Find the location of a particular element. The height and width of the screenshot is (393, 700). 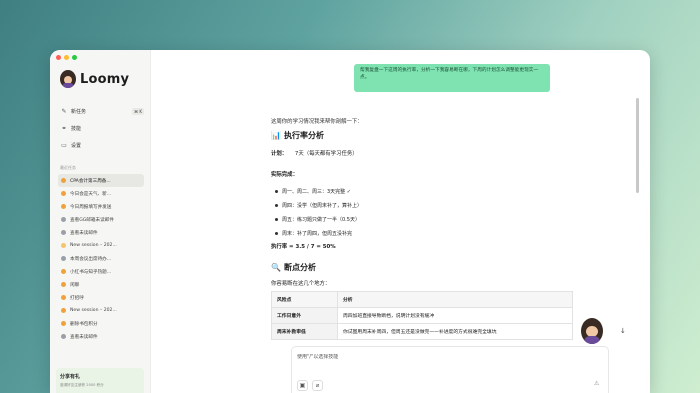

attach-icon: ⌀ is located at coordinates (317, 385).